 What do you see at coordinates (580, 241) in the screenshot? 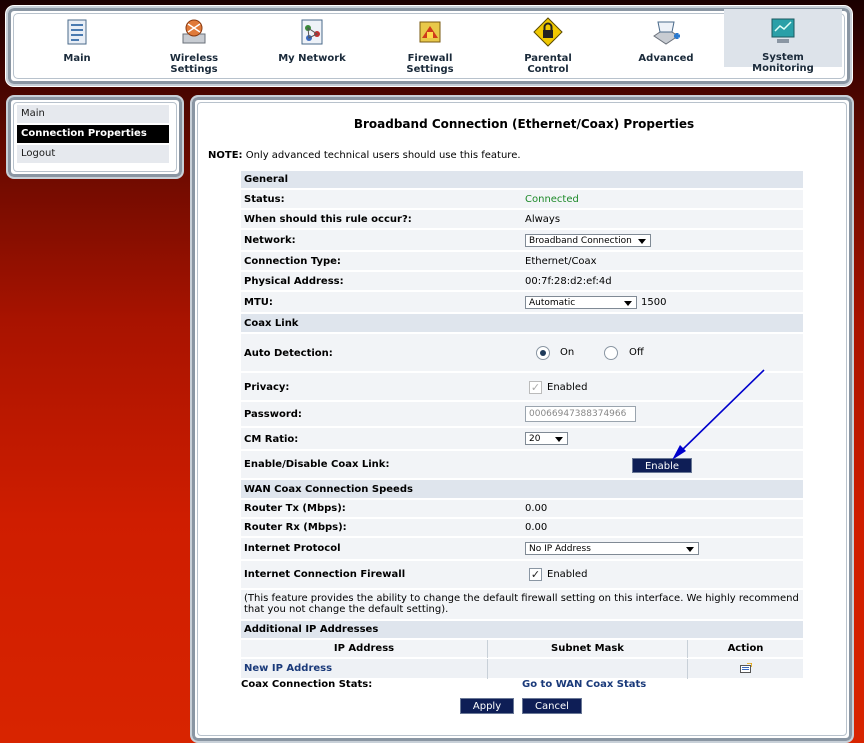
I see `network-select-value: Broadband Connection` at bounding box center [580, 241].